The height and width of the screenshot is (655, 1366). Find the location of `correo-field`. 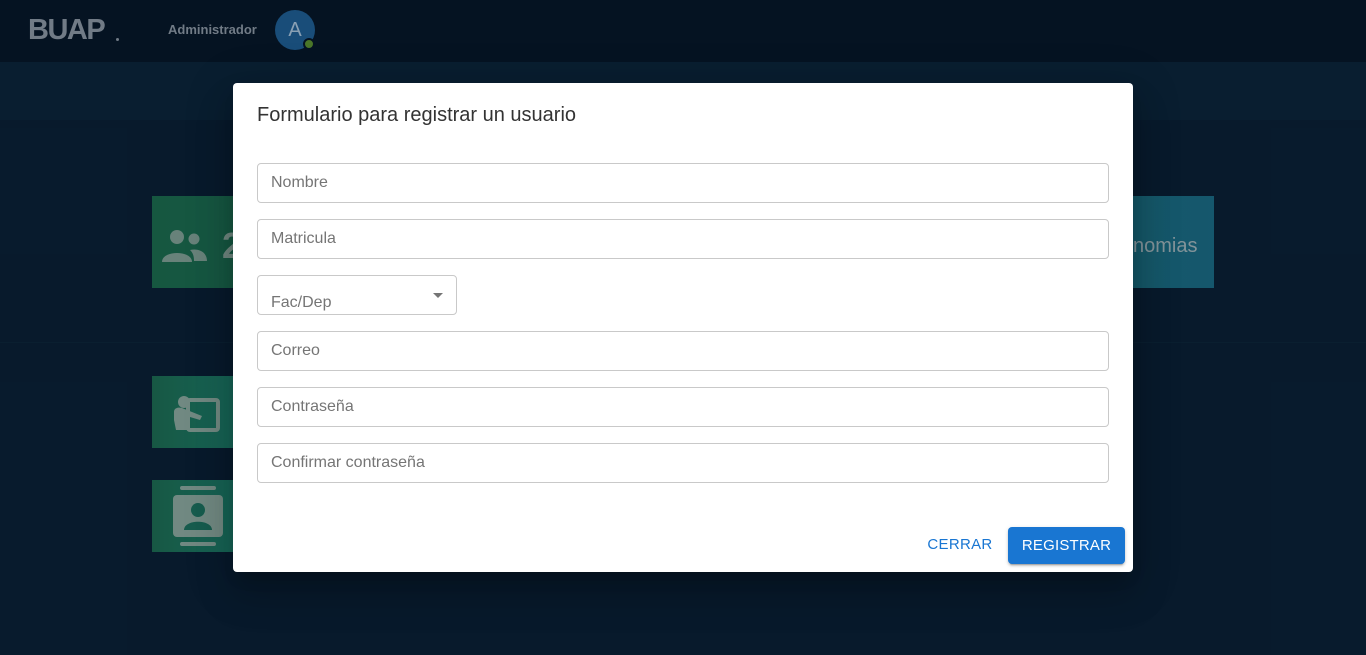

correo-field is located at coordinates (683, 351).